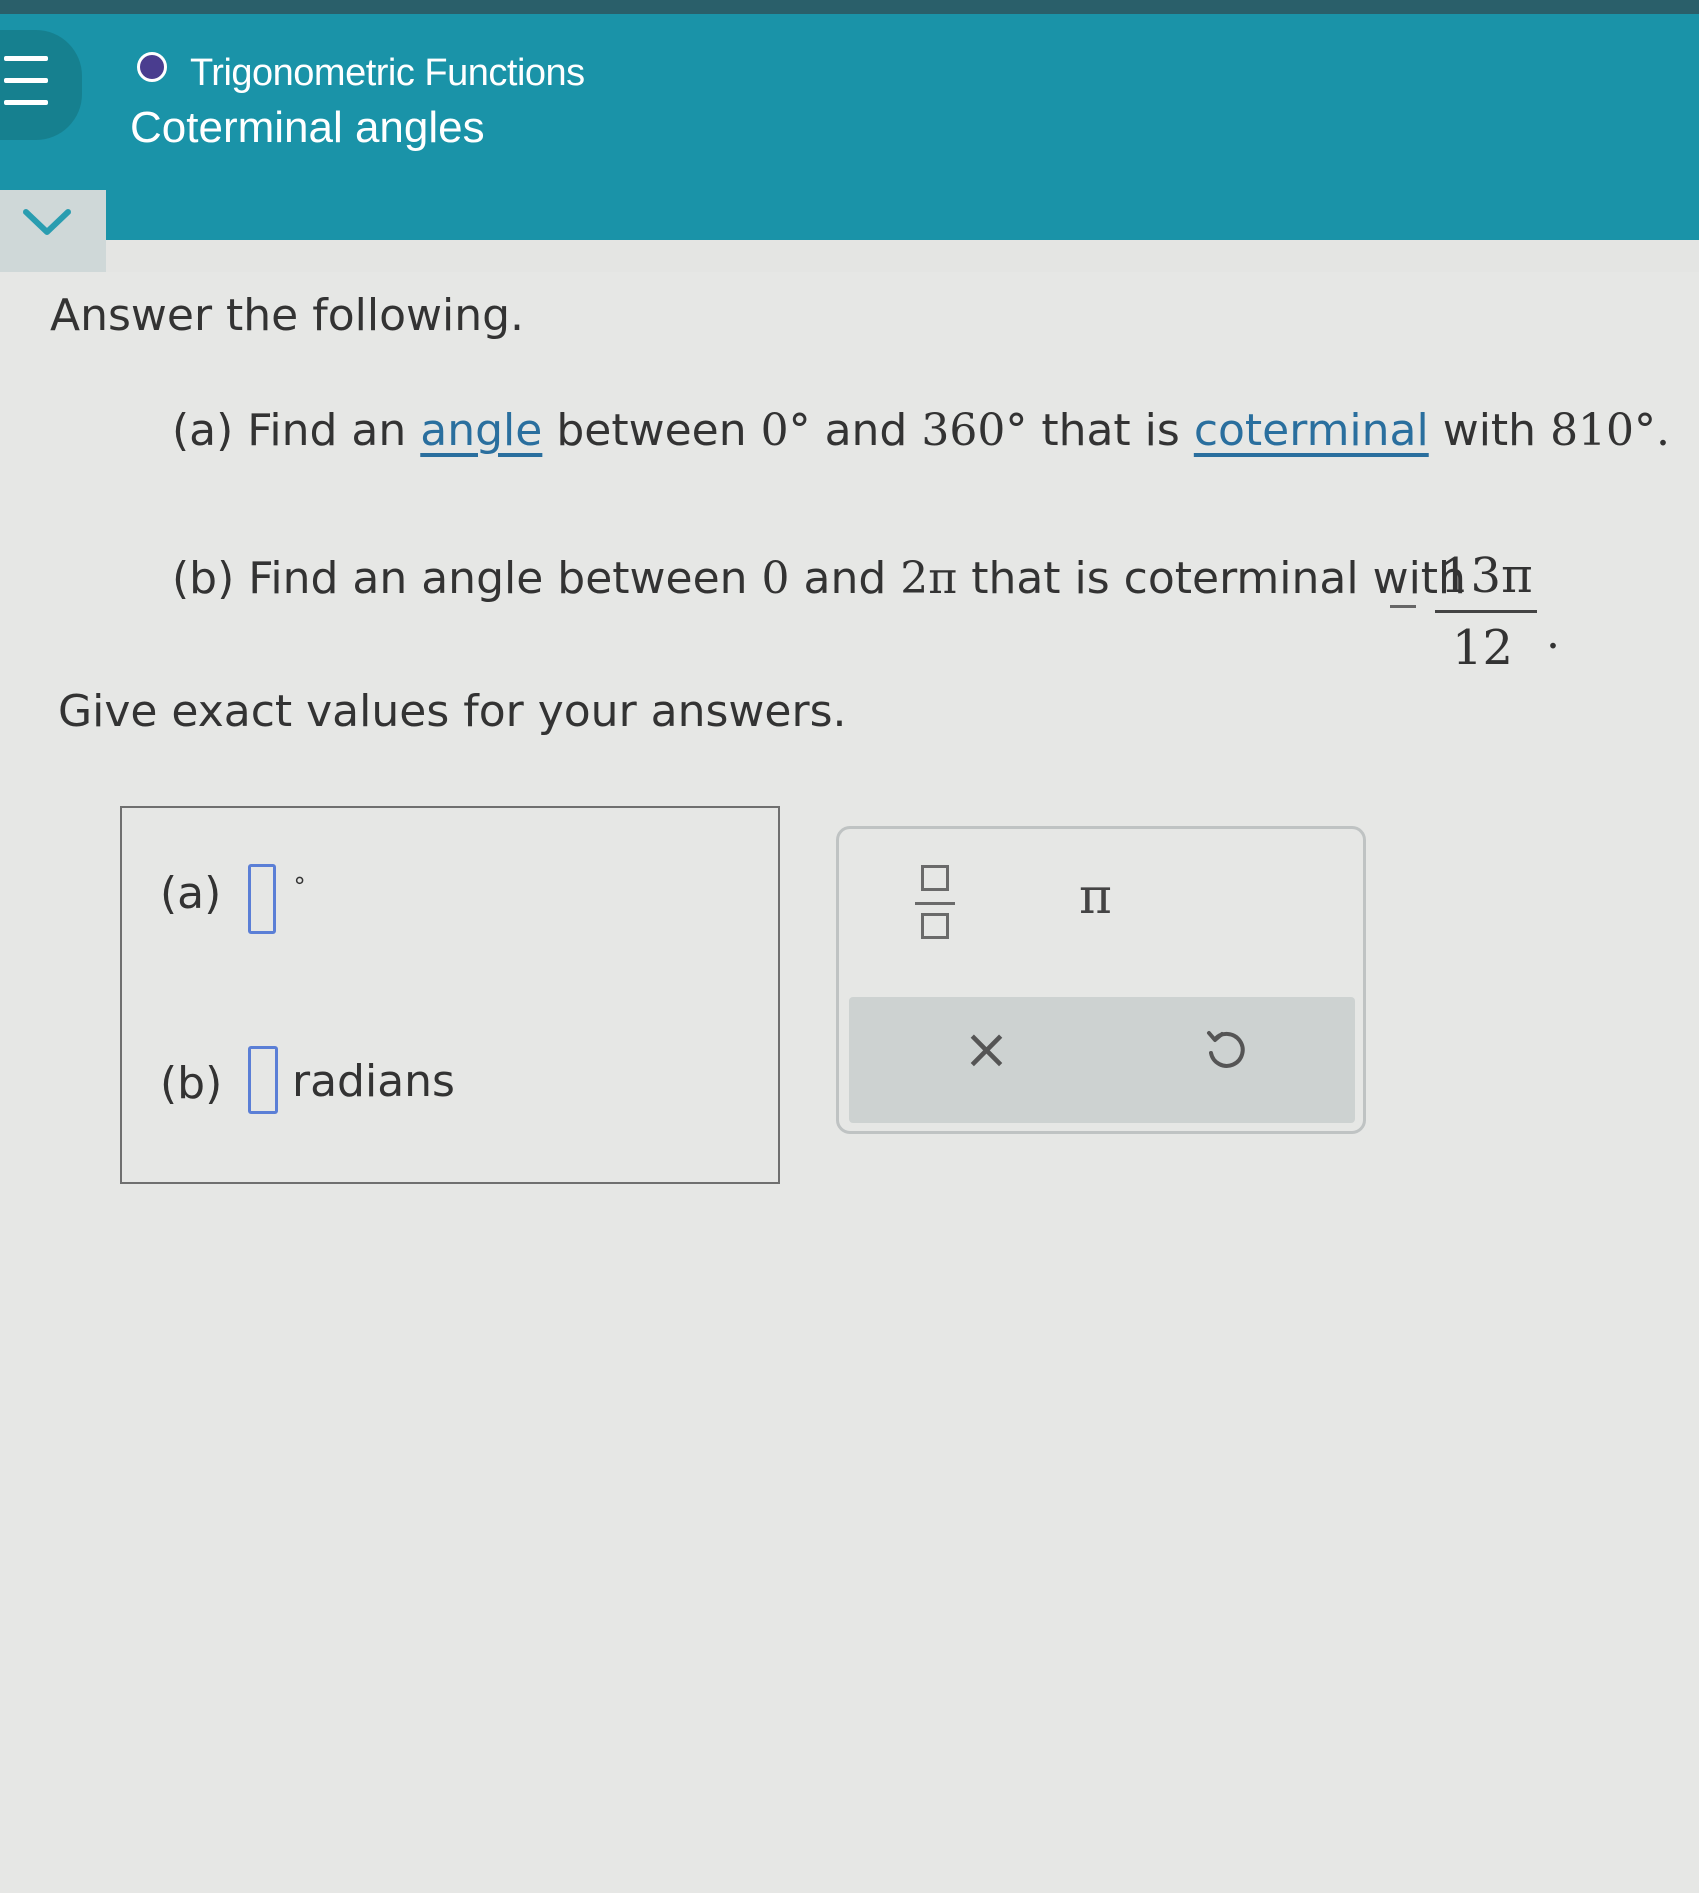 The width and height of the screenshot is (1699, 1893). Describe the element at coordinates (1095, 896) in the screenshot. I see `pi-button: π` at that location.